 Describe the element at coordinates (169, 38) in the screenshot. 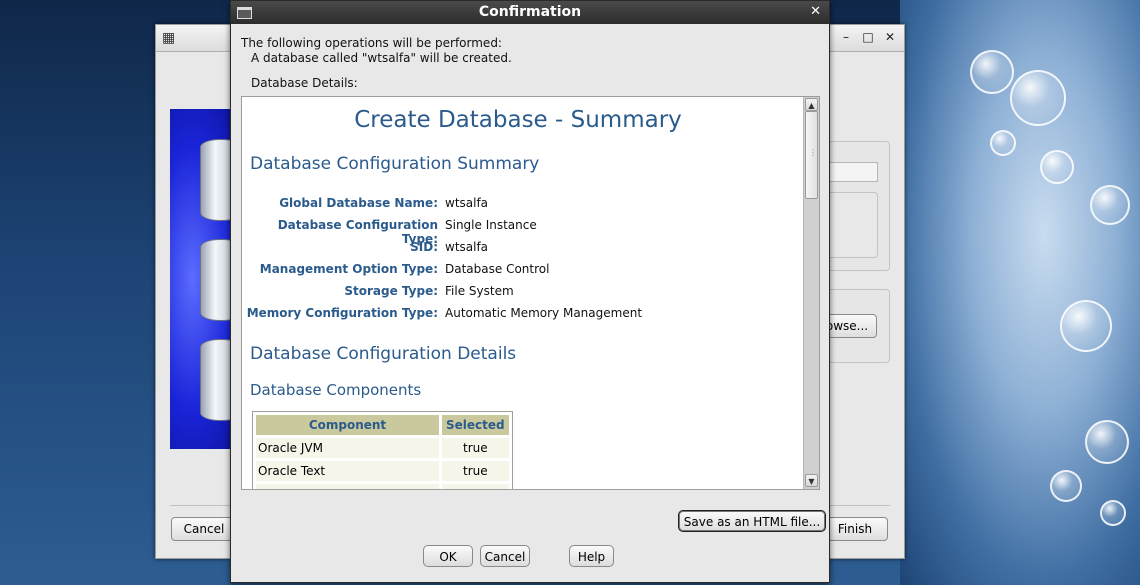

I see `app-icon: ▦` at that location.